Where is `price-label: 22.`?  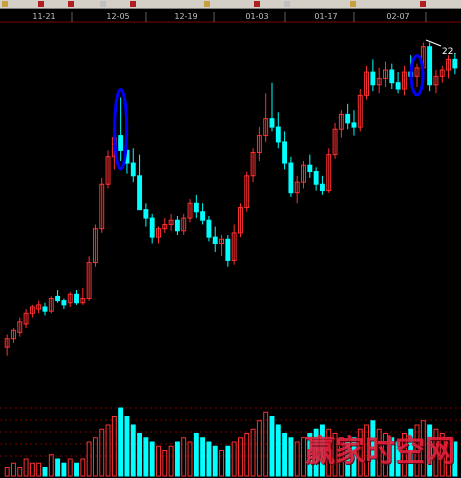 price-label: 22. is located at coordinates (449, 52).